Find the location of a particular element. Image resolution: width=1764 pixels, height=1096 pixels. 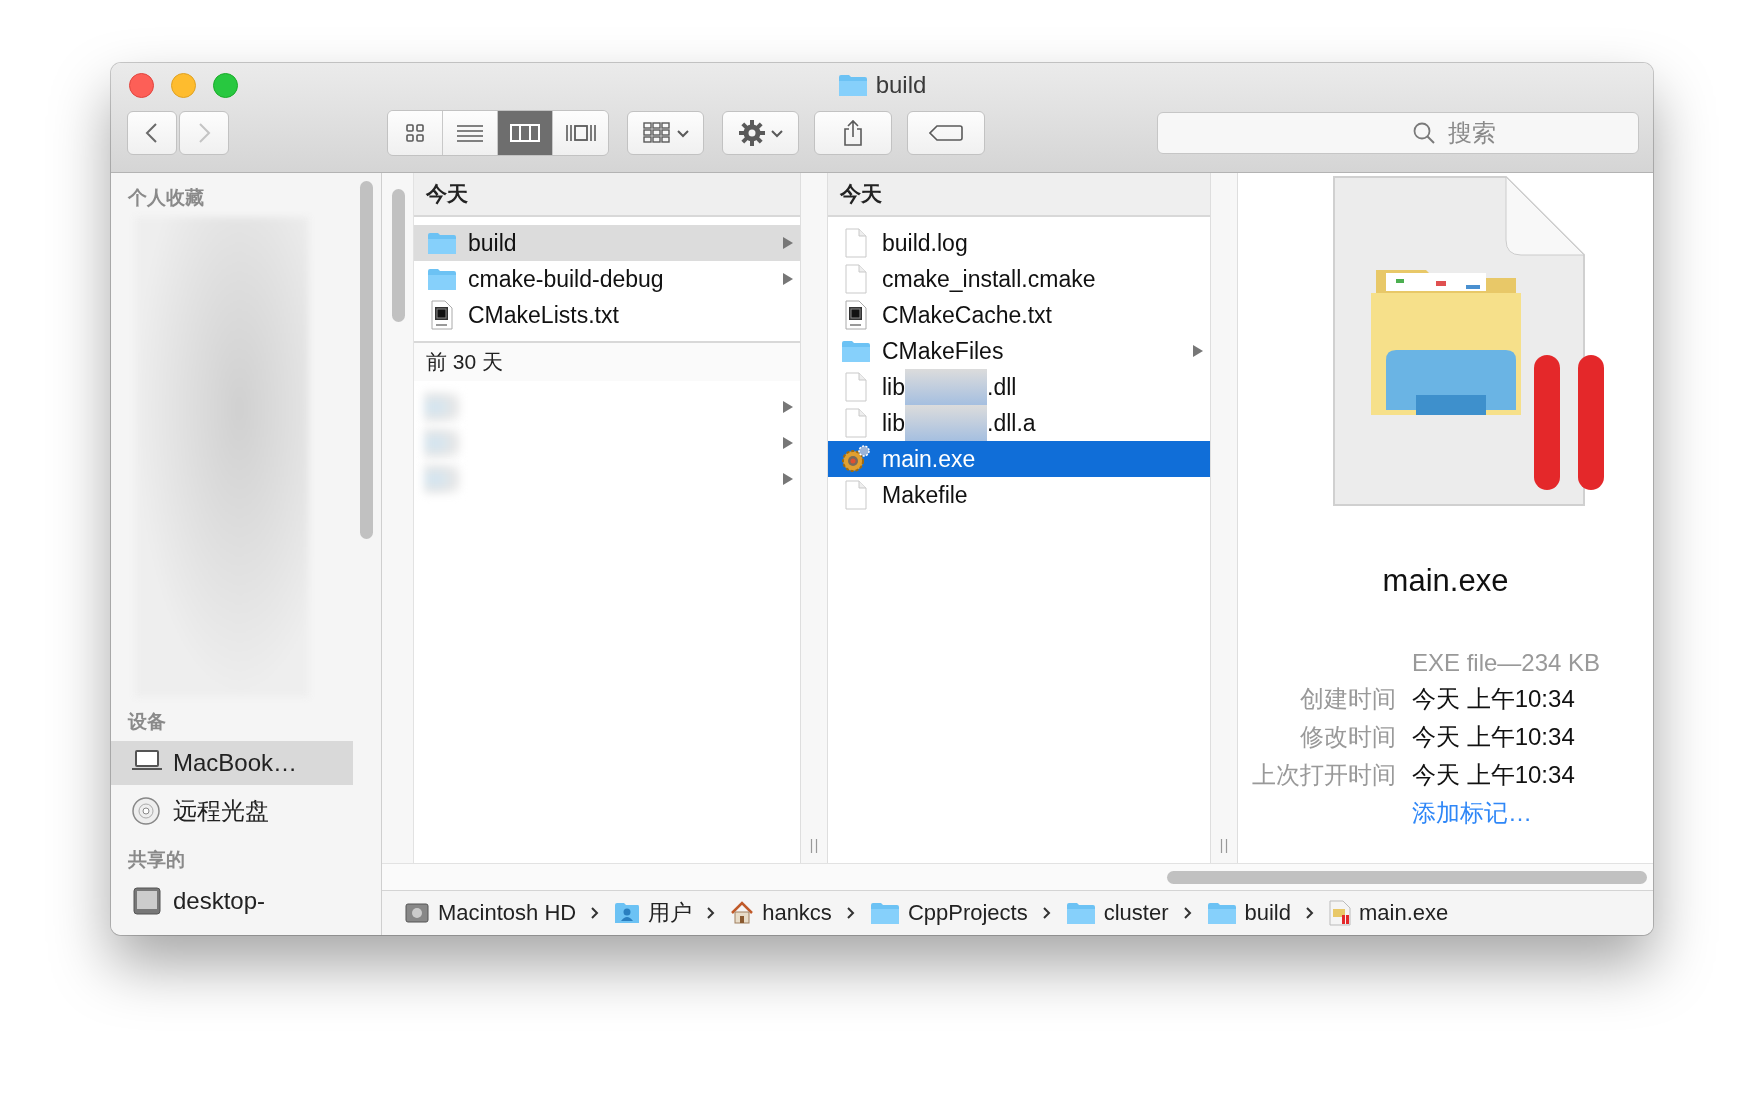

path-item: cluster is located at coordinates (1117, 913).